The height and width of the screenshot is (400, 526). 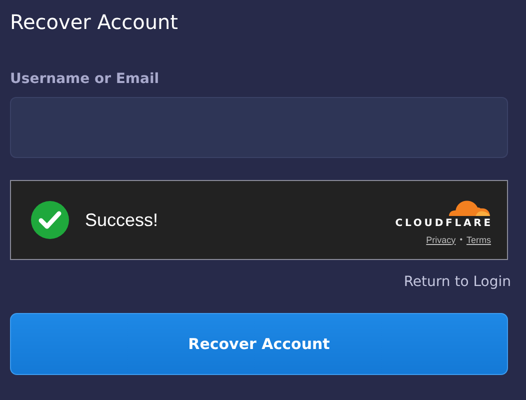 I want to click on username-field, so click(x=259, y=127).